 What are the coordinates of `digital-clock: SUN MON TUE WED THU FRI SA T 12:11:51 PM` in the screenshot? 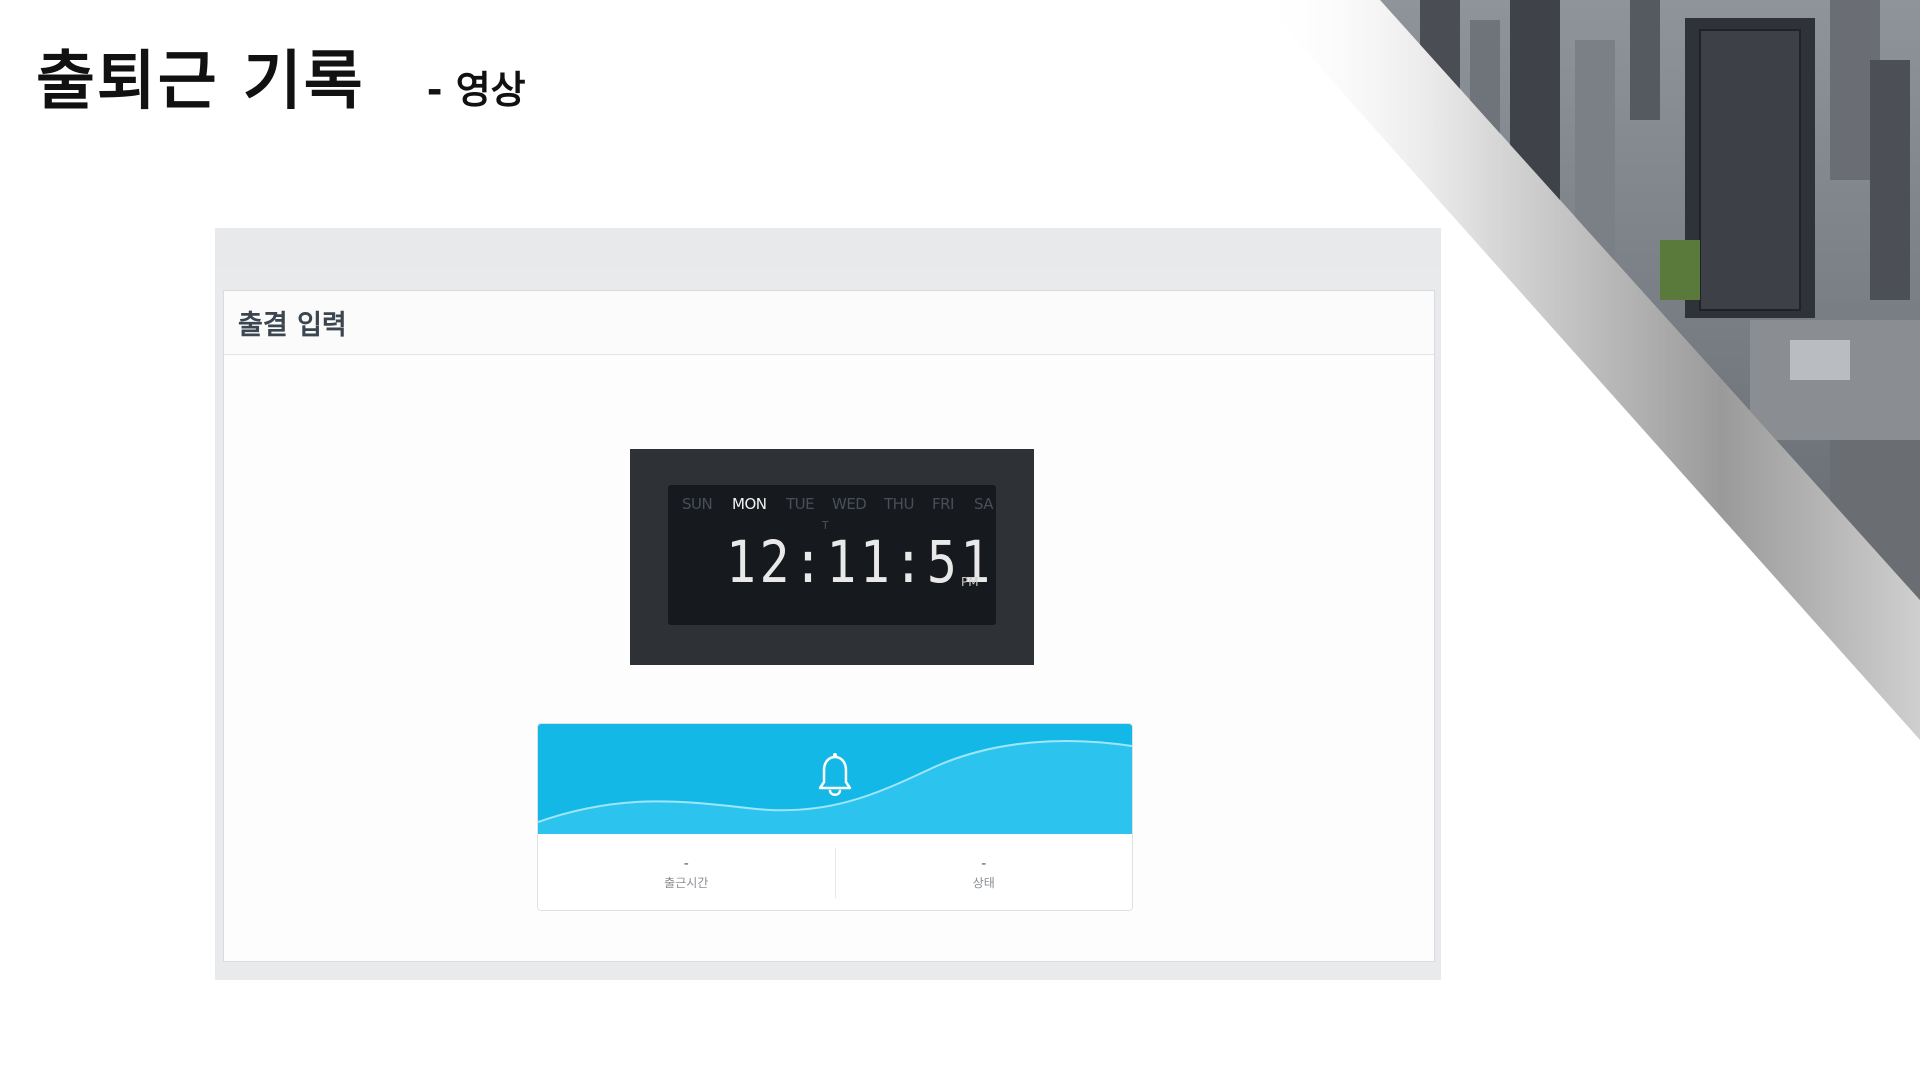 It's located at (832, 557).